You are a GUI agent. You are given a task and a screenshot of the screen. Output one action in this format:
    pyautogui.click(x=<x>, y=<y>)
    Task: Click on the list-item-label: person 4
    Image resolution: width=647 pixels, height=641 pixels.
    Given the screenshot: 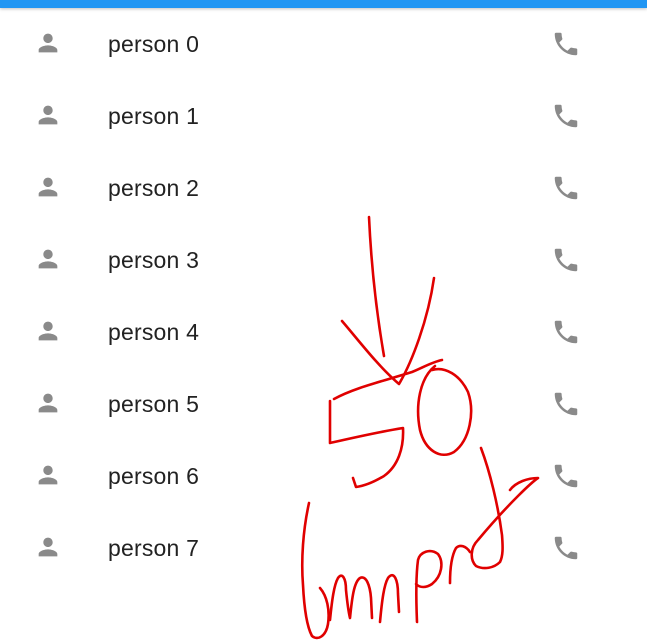 What is the action you would take?
    pyautogui.click(x=154, y=332)
    